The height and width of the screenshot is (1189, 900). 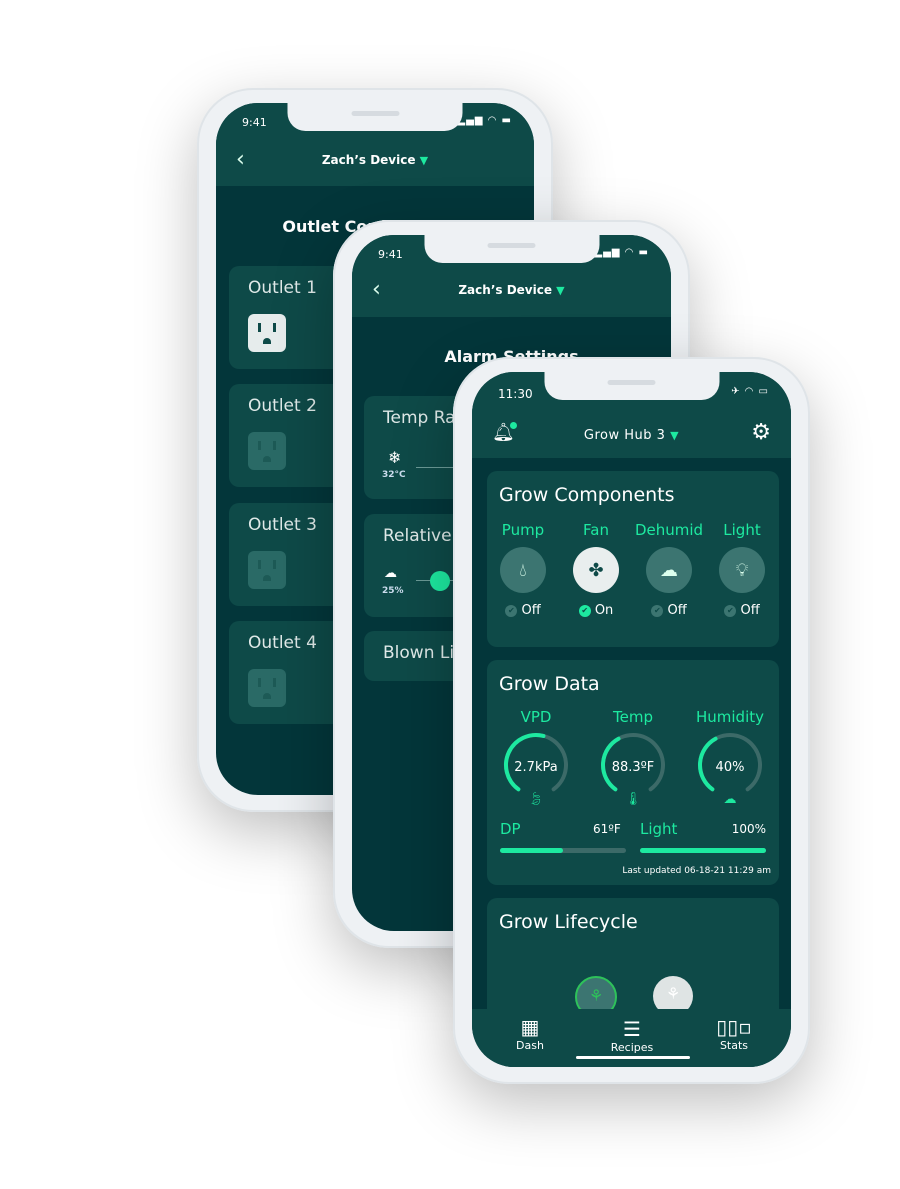 I want to click on component-pump: Pump 💧︎ ✔ Off, so click(x=523, y=569).